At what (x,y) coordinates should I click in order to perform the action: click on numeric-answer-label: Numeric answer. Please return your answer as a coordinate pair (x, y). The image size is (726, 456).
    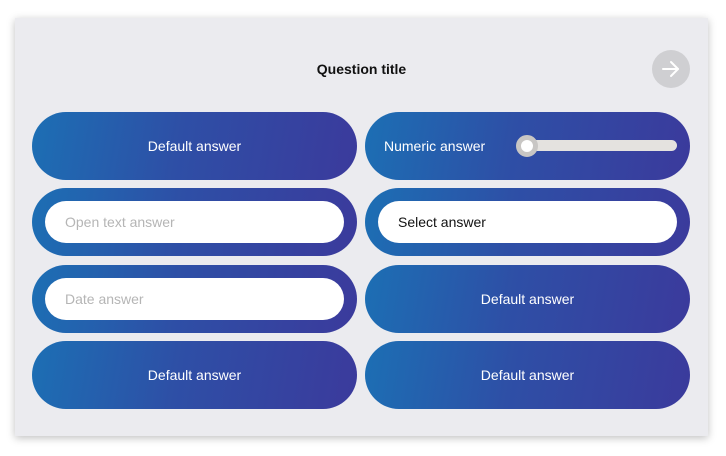
    Looking at the image, I should click on (435, 146).